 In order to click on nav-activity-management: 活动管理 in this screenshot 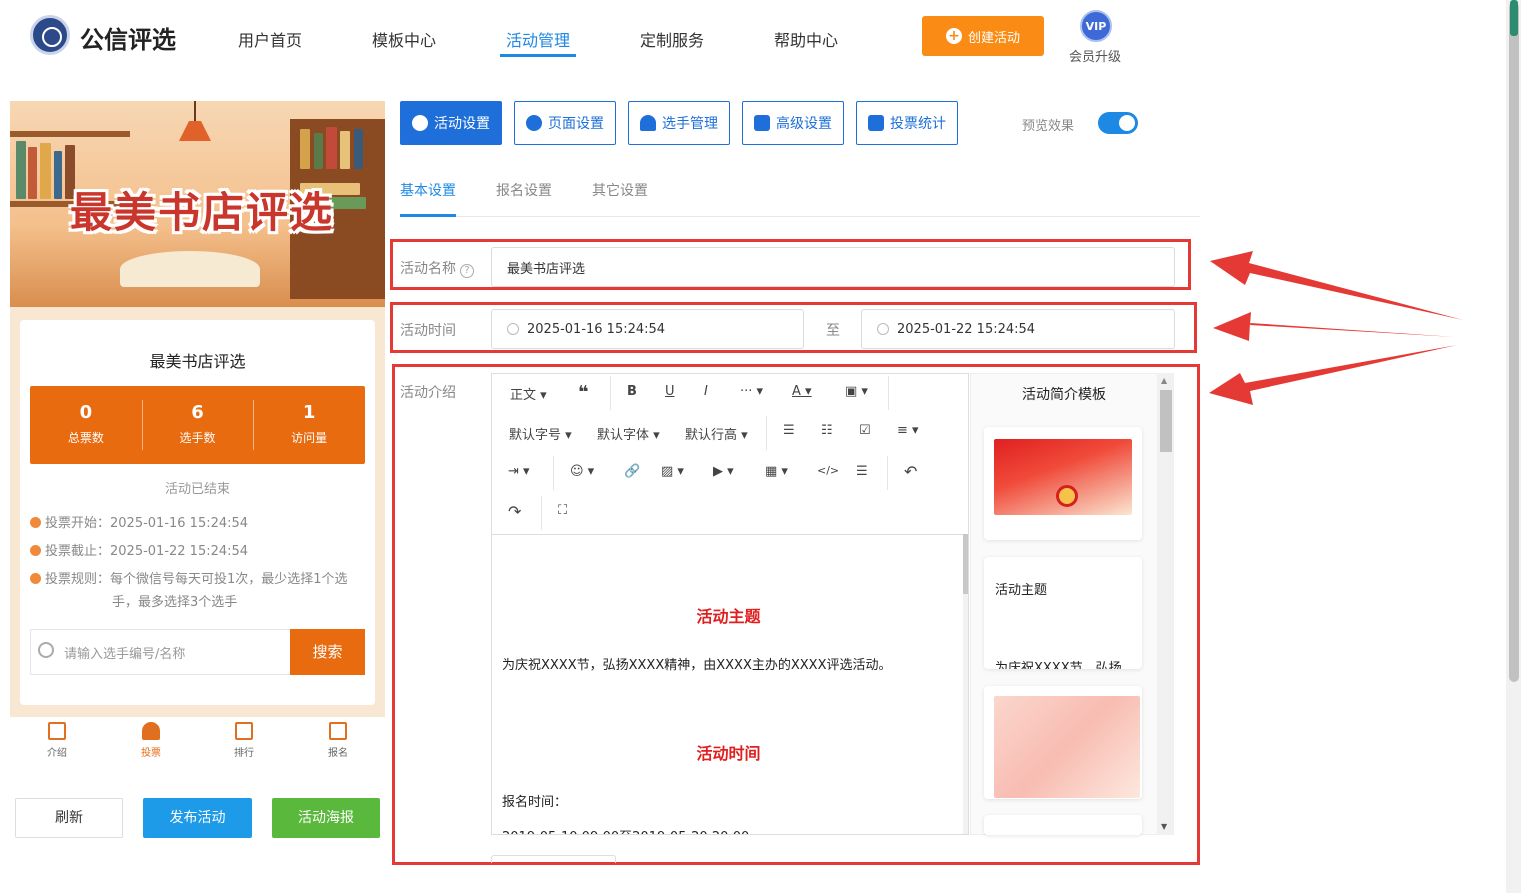, I will do `click(538, 39)`.